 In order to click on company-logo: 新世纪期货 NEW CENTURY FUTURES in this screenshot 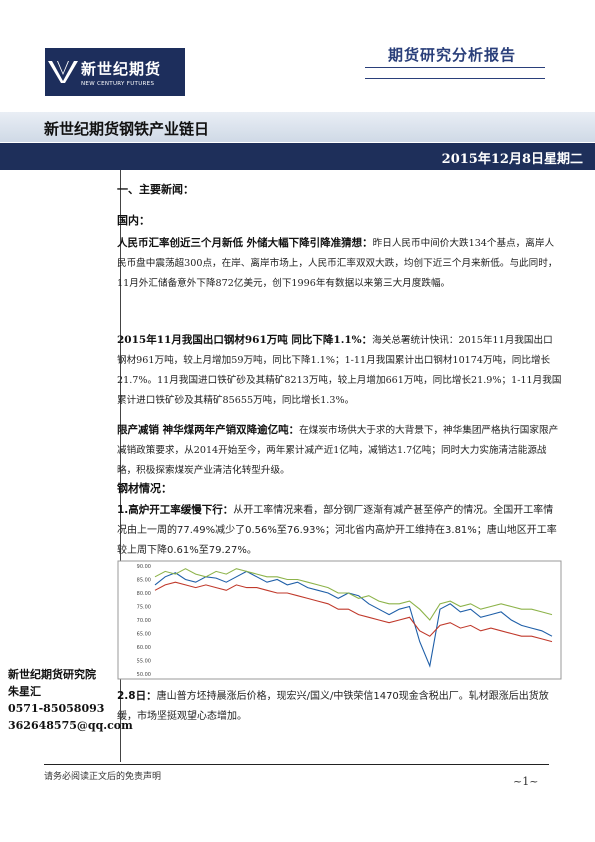, I will do `click(115, 72)`.